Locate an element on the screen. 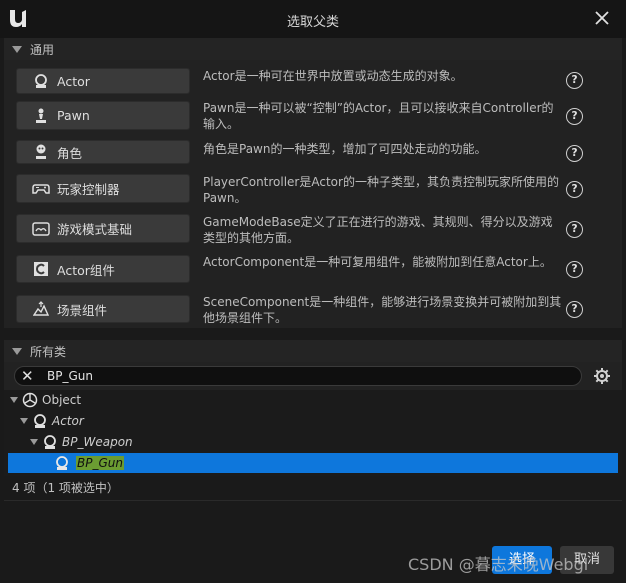  scene-component-class-label: 场景组件 is located at coordinates (82, 310).